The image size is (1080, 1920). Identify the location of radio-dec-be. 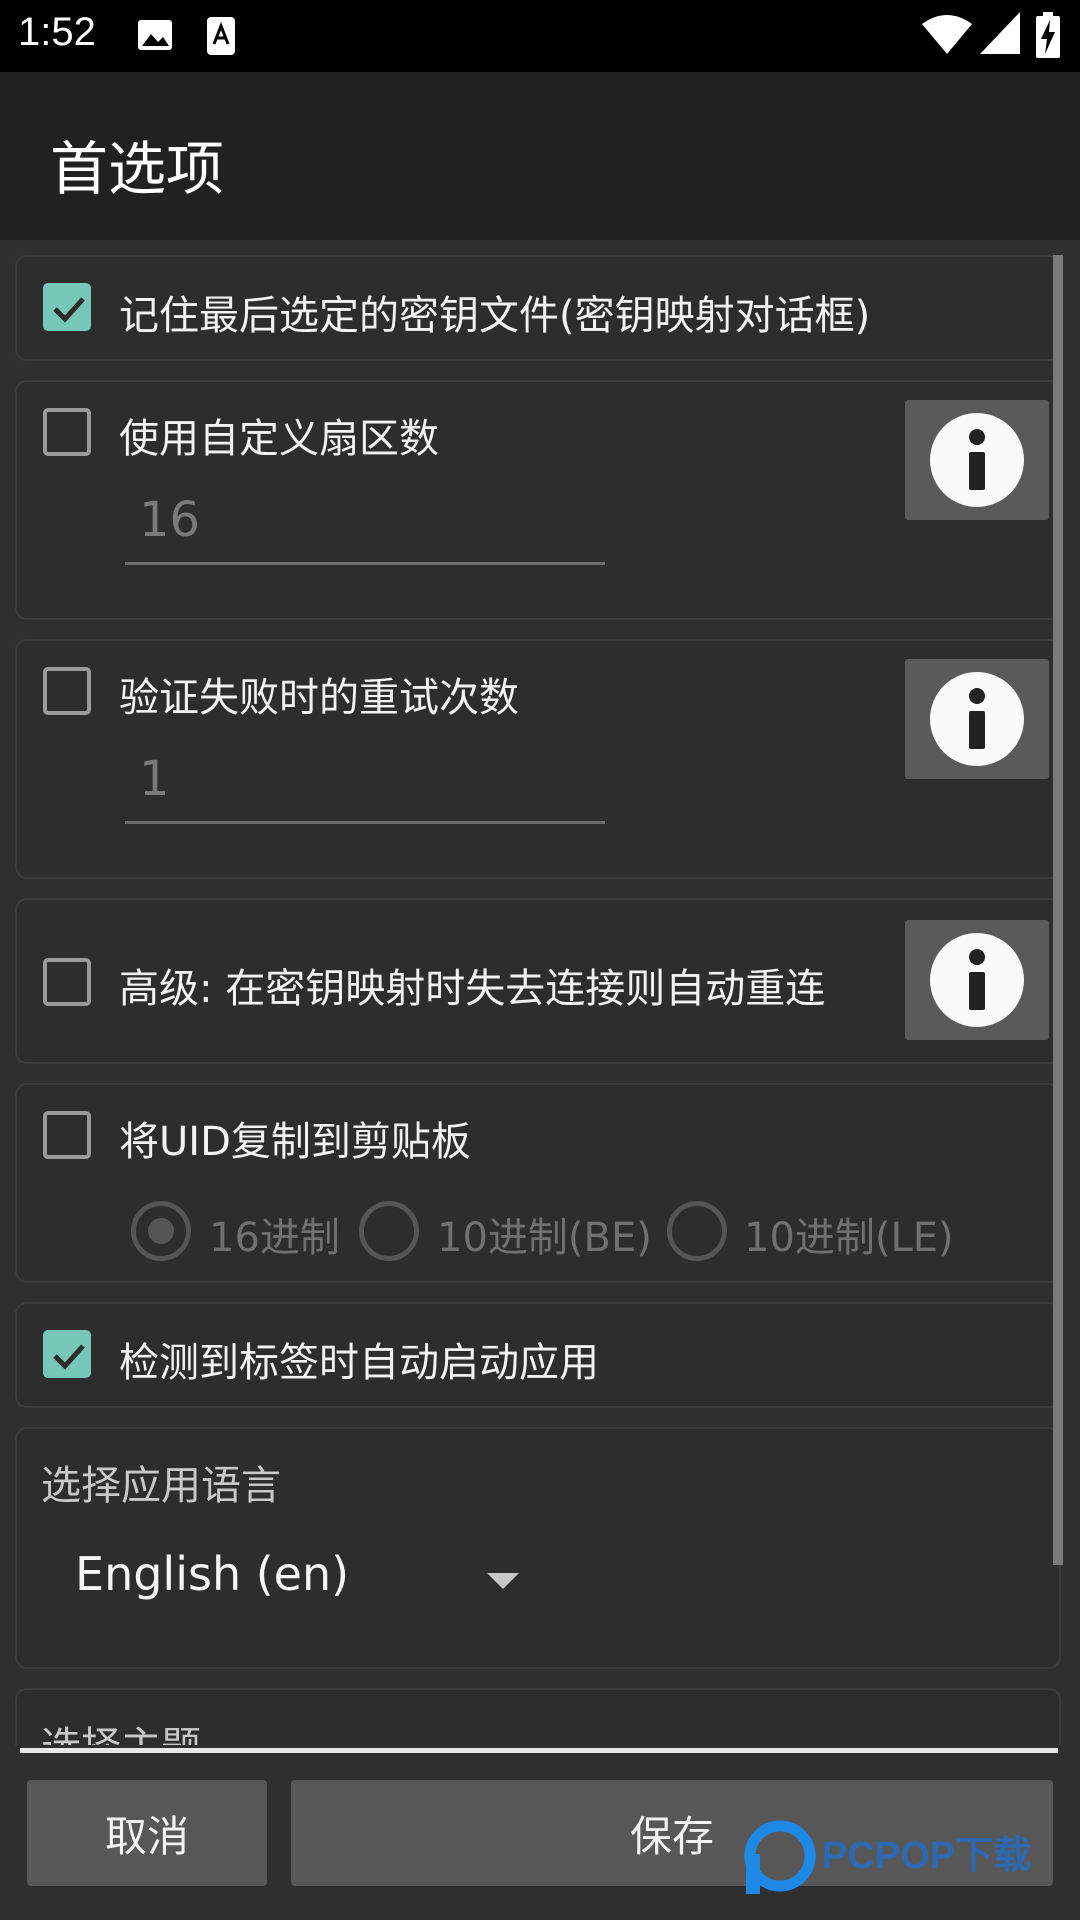
(389, 1231).